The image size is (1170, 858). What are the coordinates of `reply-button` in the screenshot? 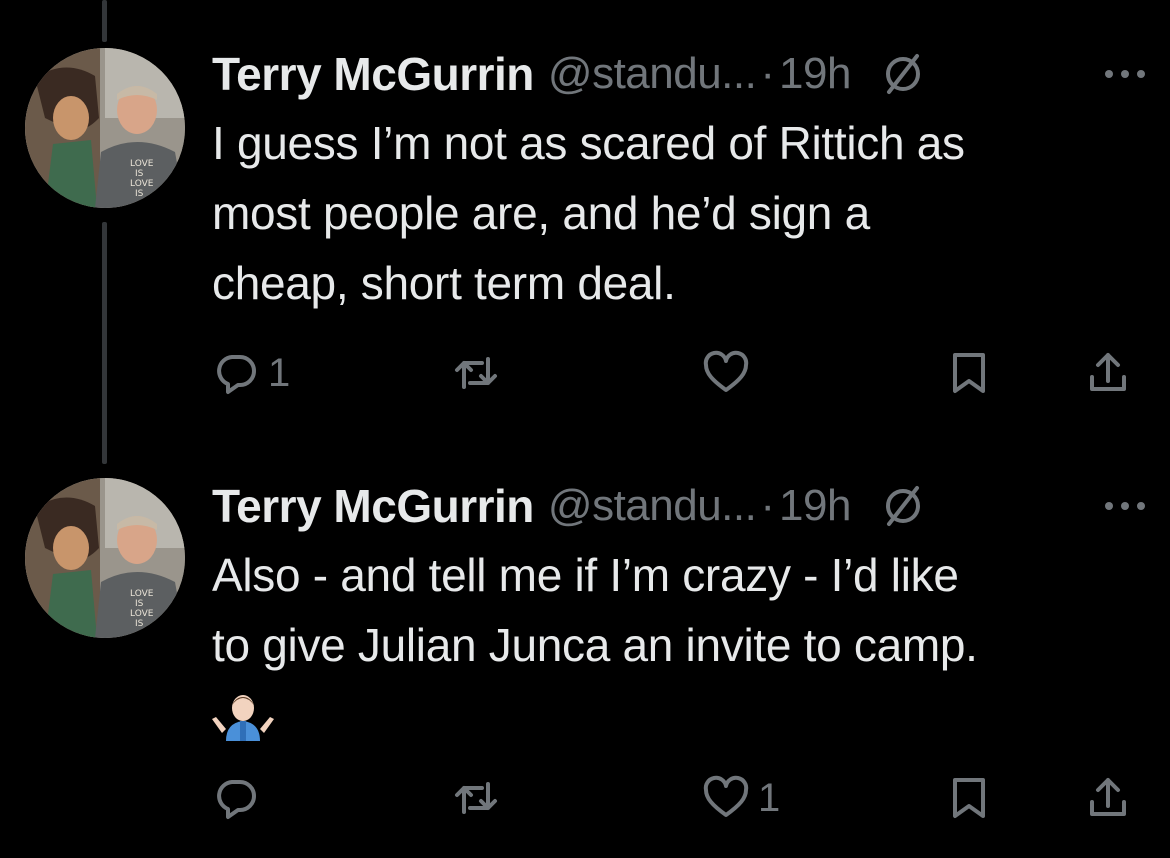 It's located at (240, 798).